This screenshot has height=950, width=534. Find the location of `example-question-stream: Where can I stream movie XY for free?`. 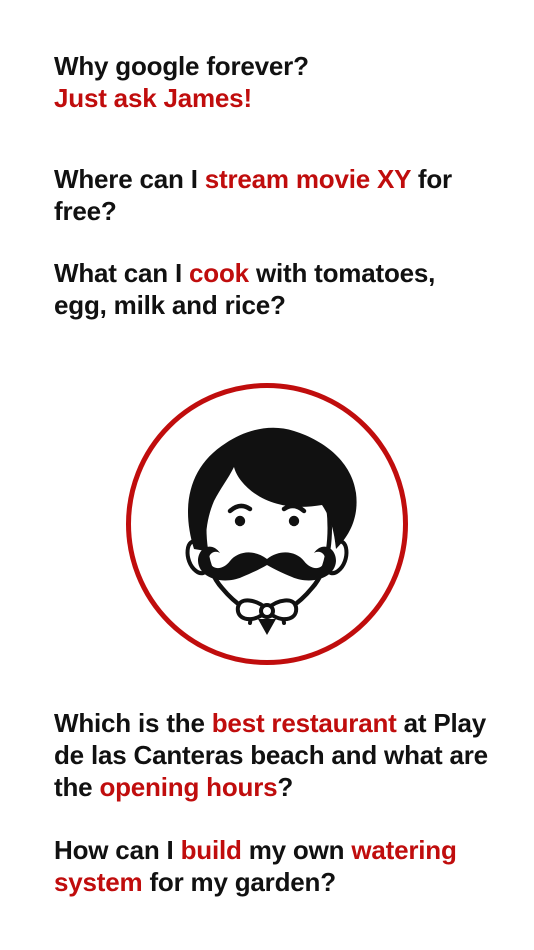

example-question-stream: Where can I stream movie XY for free? is located at coordinates (274, 195).